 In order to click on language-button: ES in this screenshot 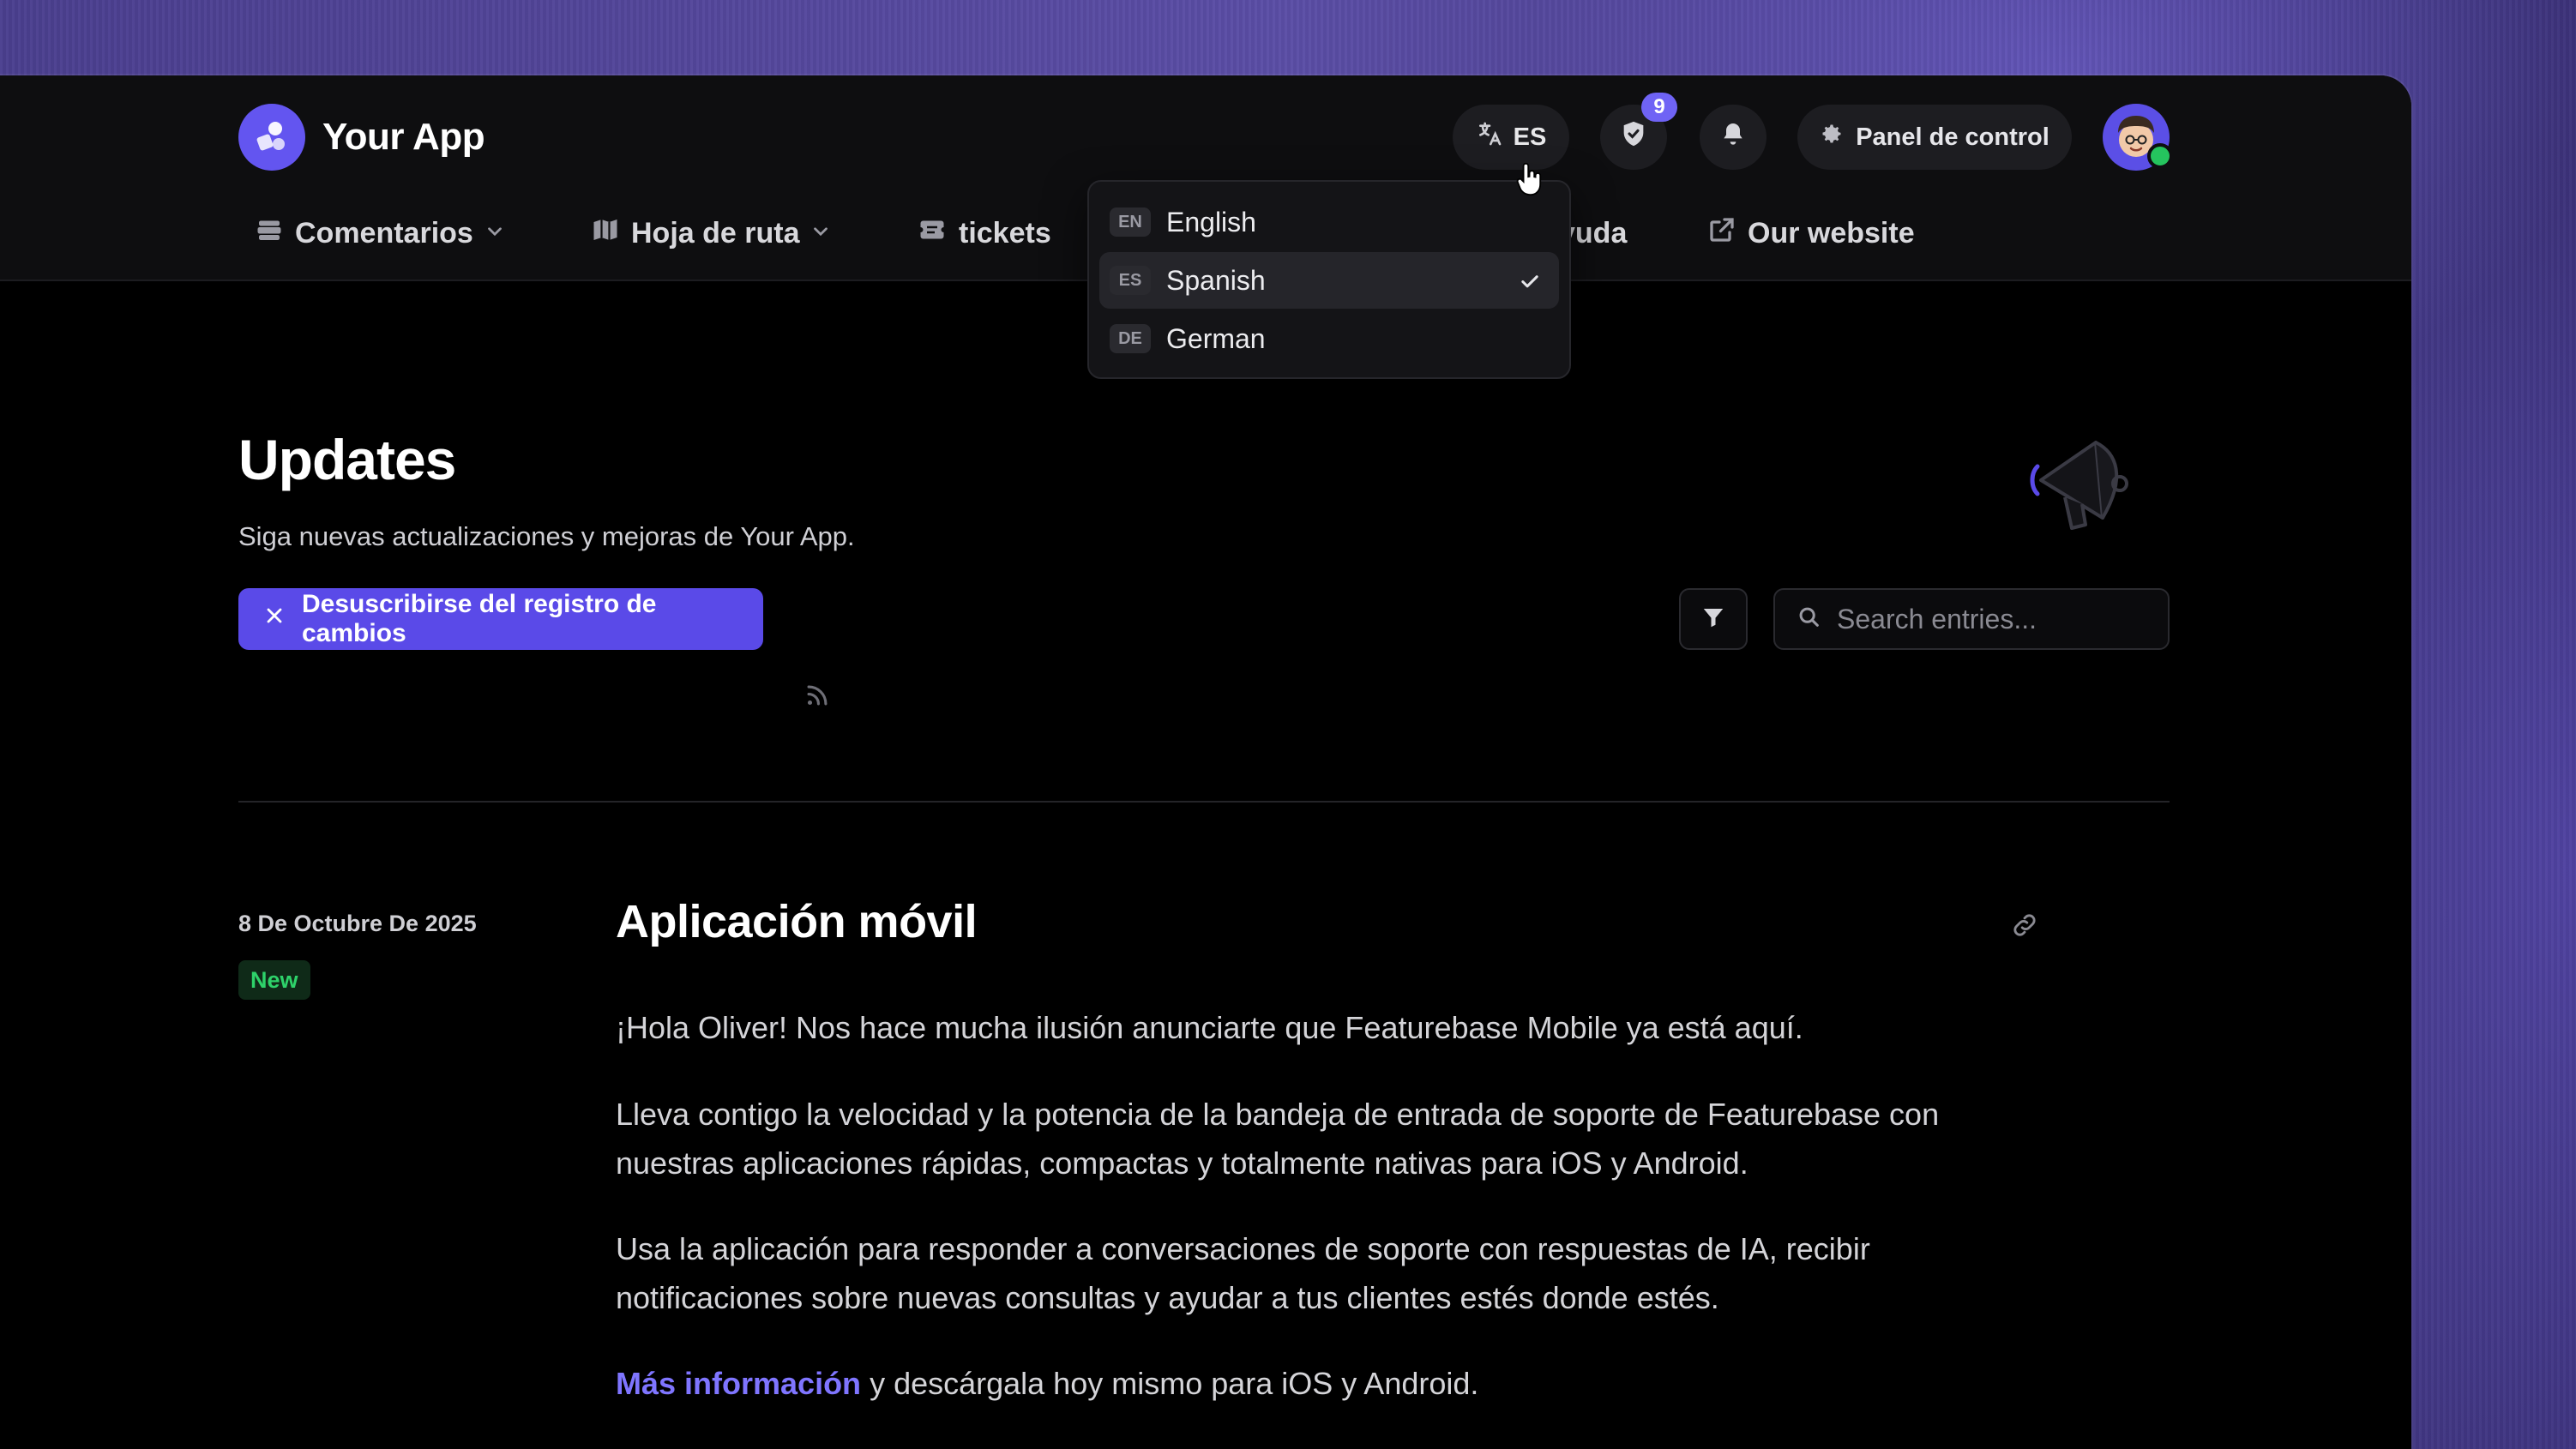, I will do `click(1511, 137)`.